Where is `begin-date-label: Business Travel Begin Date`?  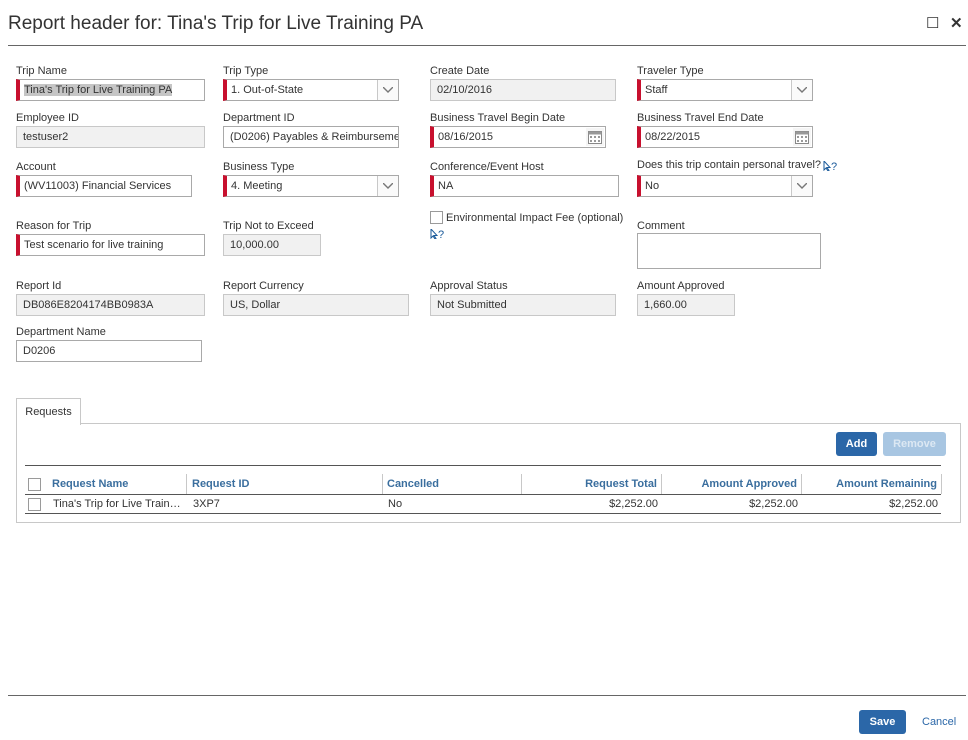
begin-date-label: Business Travel Begin Date is located at coordinates (498, 118).